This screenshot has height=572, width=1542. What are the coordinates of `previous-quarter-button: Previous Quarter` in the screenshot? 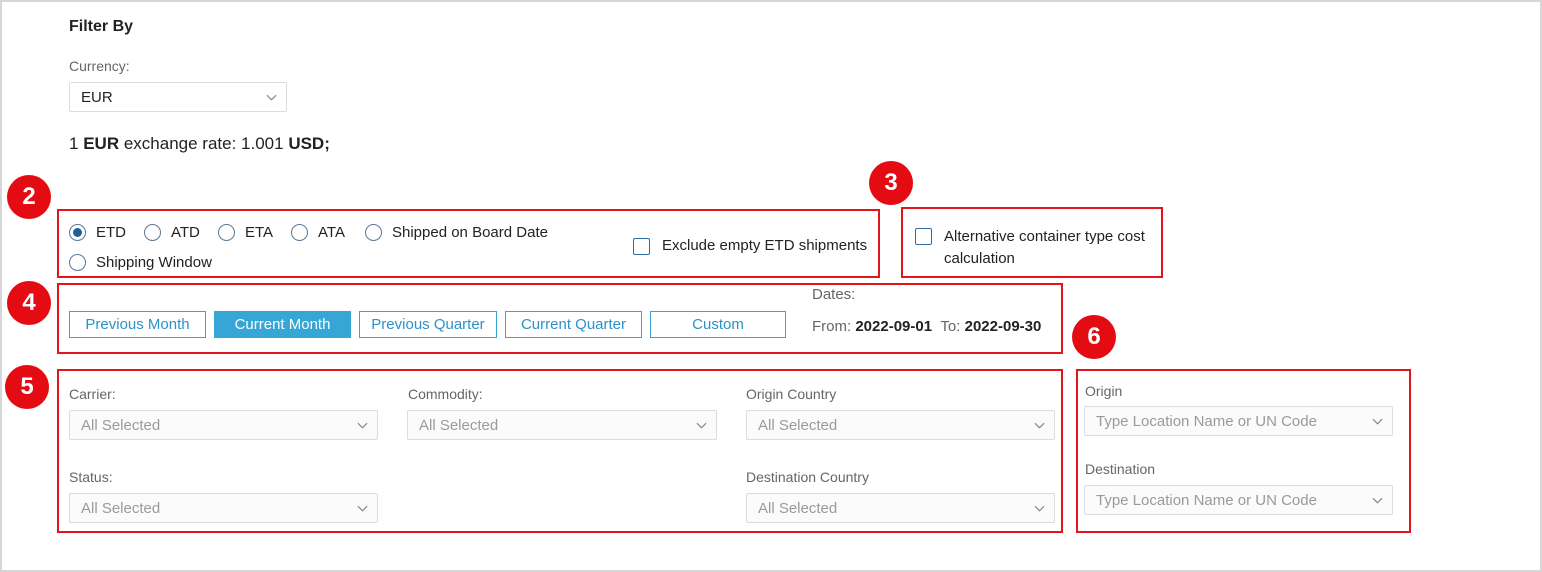 It's located at (428, 324).